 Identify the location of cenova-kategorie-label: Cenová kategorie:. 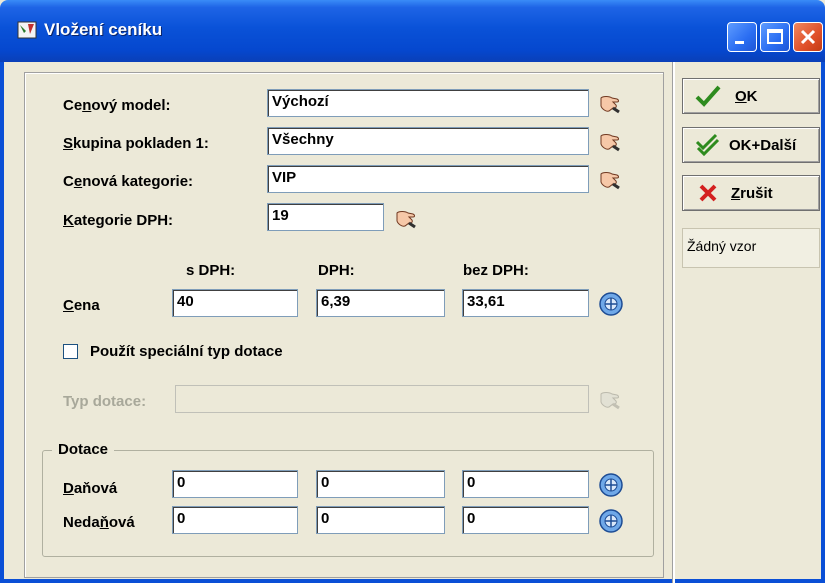
(128, 181).